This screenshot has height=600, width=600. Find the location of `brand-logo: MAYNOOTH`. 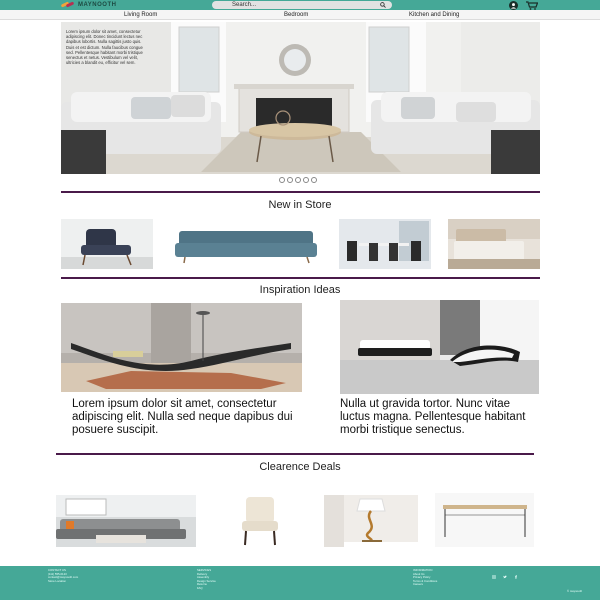

brand-logo: MAYNOOTH is located at coordinates (88, 5).